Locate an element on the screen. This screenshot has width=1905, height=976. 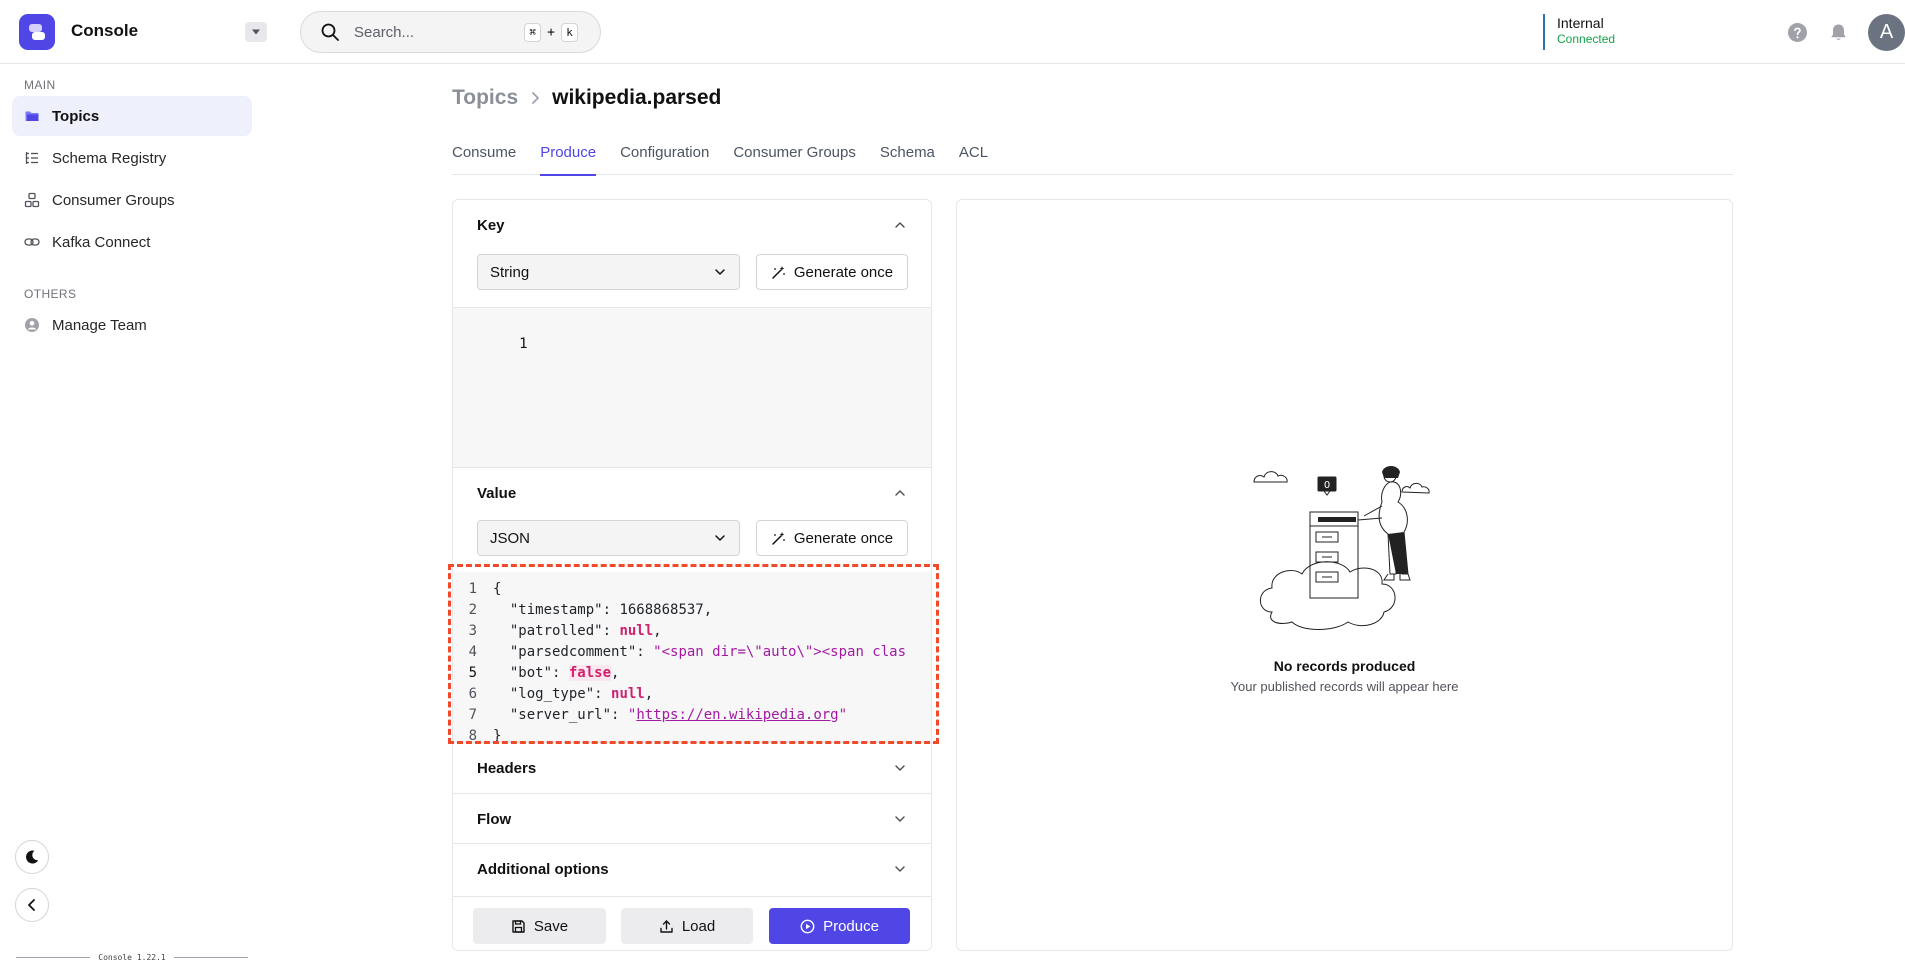
flow-section-title: Flow is located at coordinates (494, 819).